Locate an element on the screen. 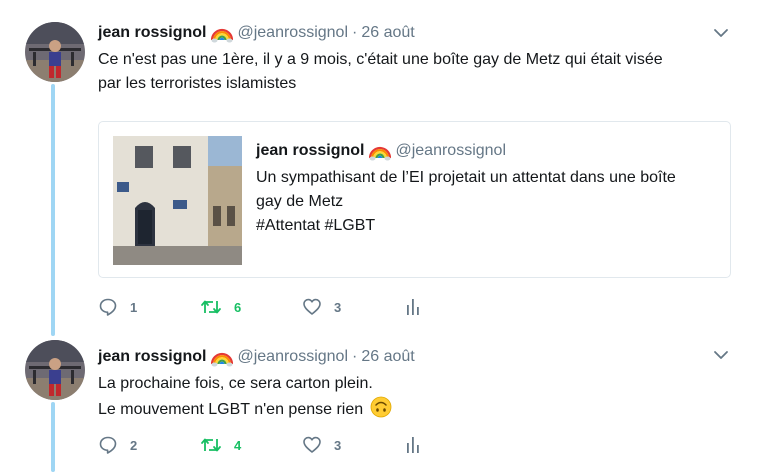 This screenshot has width=759, height=472. upside-down-face-emoji-icon is located at coordinates (380, 407).